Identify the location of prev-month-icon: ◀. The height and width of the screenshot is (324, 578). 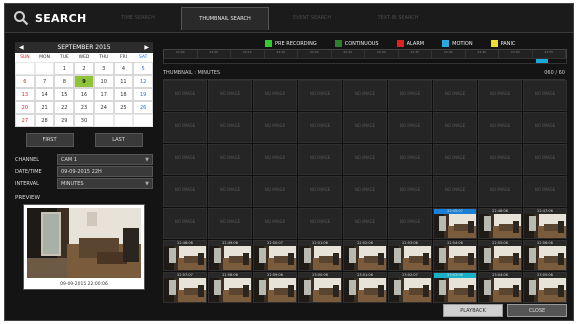
(21, 47).